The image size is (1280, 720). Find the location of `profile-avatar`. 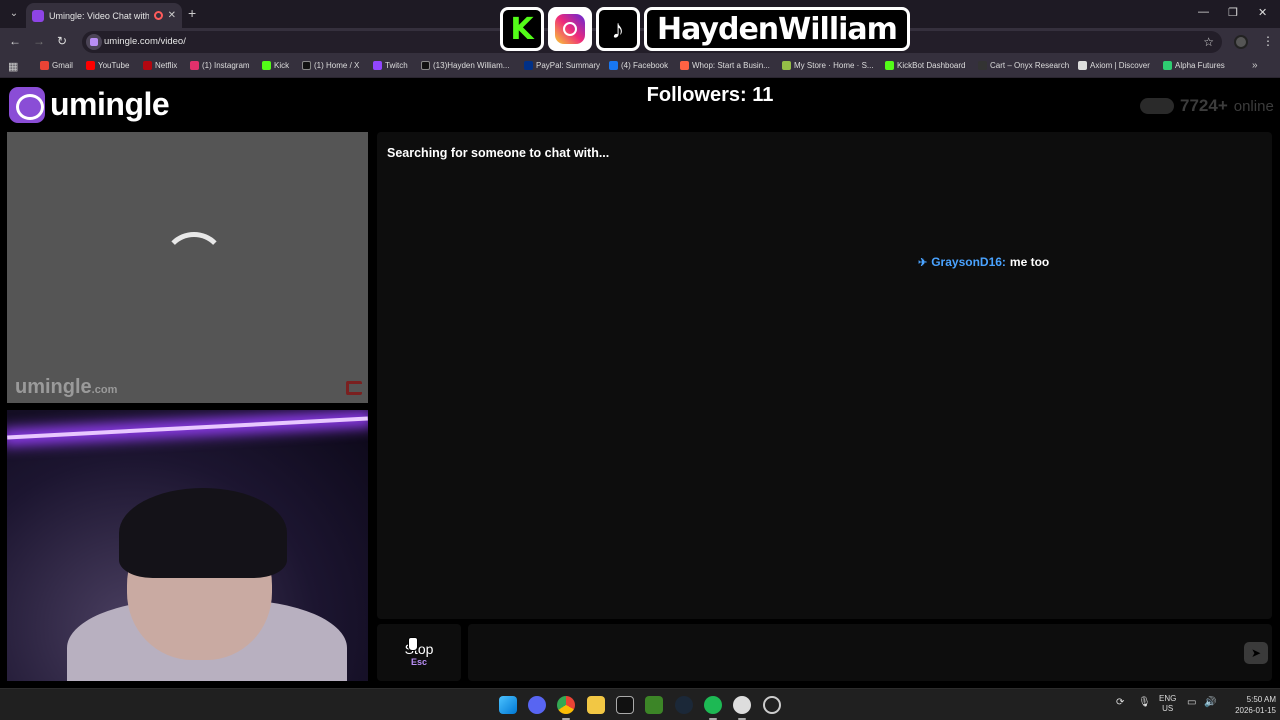

profile-avatar is located at coordinates (1241, 42).